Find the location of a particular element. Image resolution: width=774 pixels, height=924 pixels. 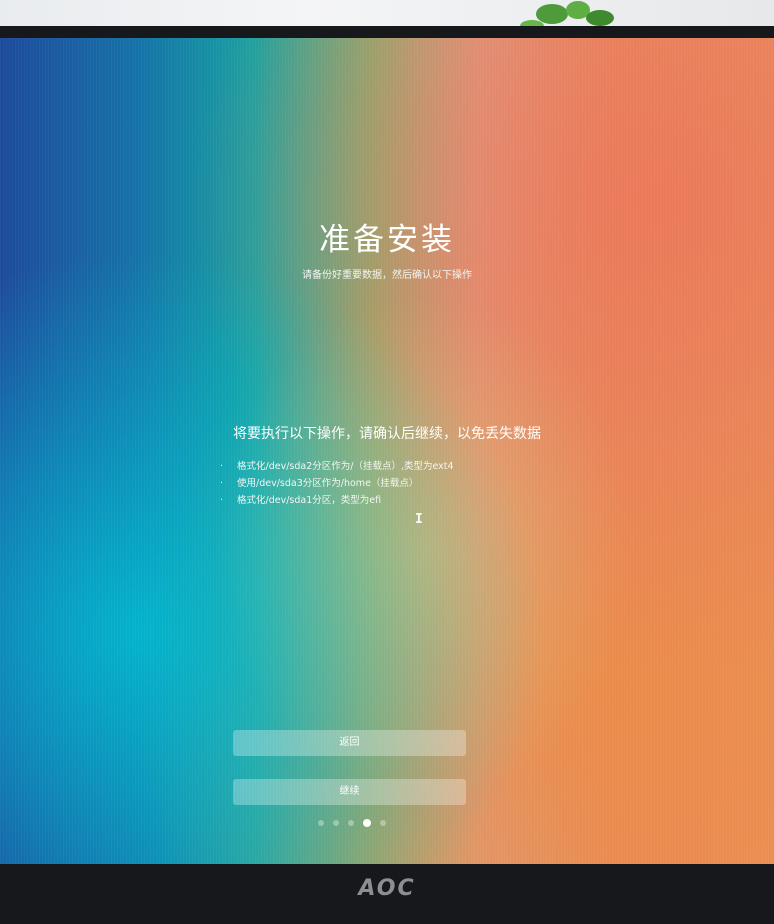

back-button: 返回 is located at coordinates (349, 743).